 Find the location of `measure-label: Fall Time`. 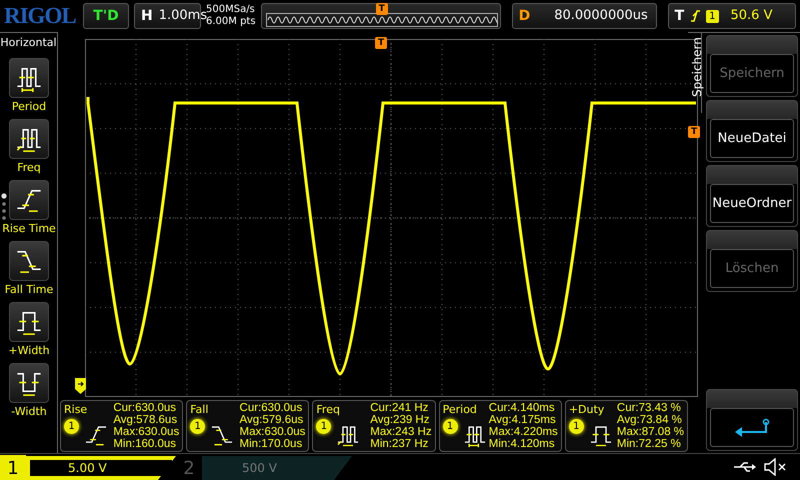

measure-label: Fall Time is located at coordinates (29, 289).